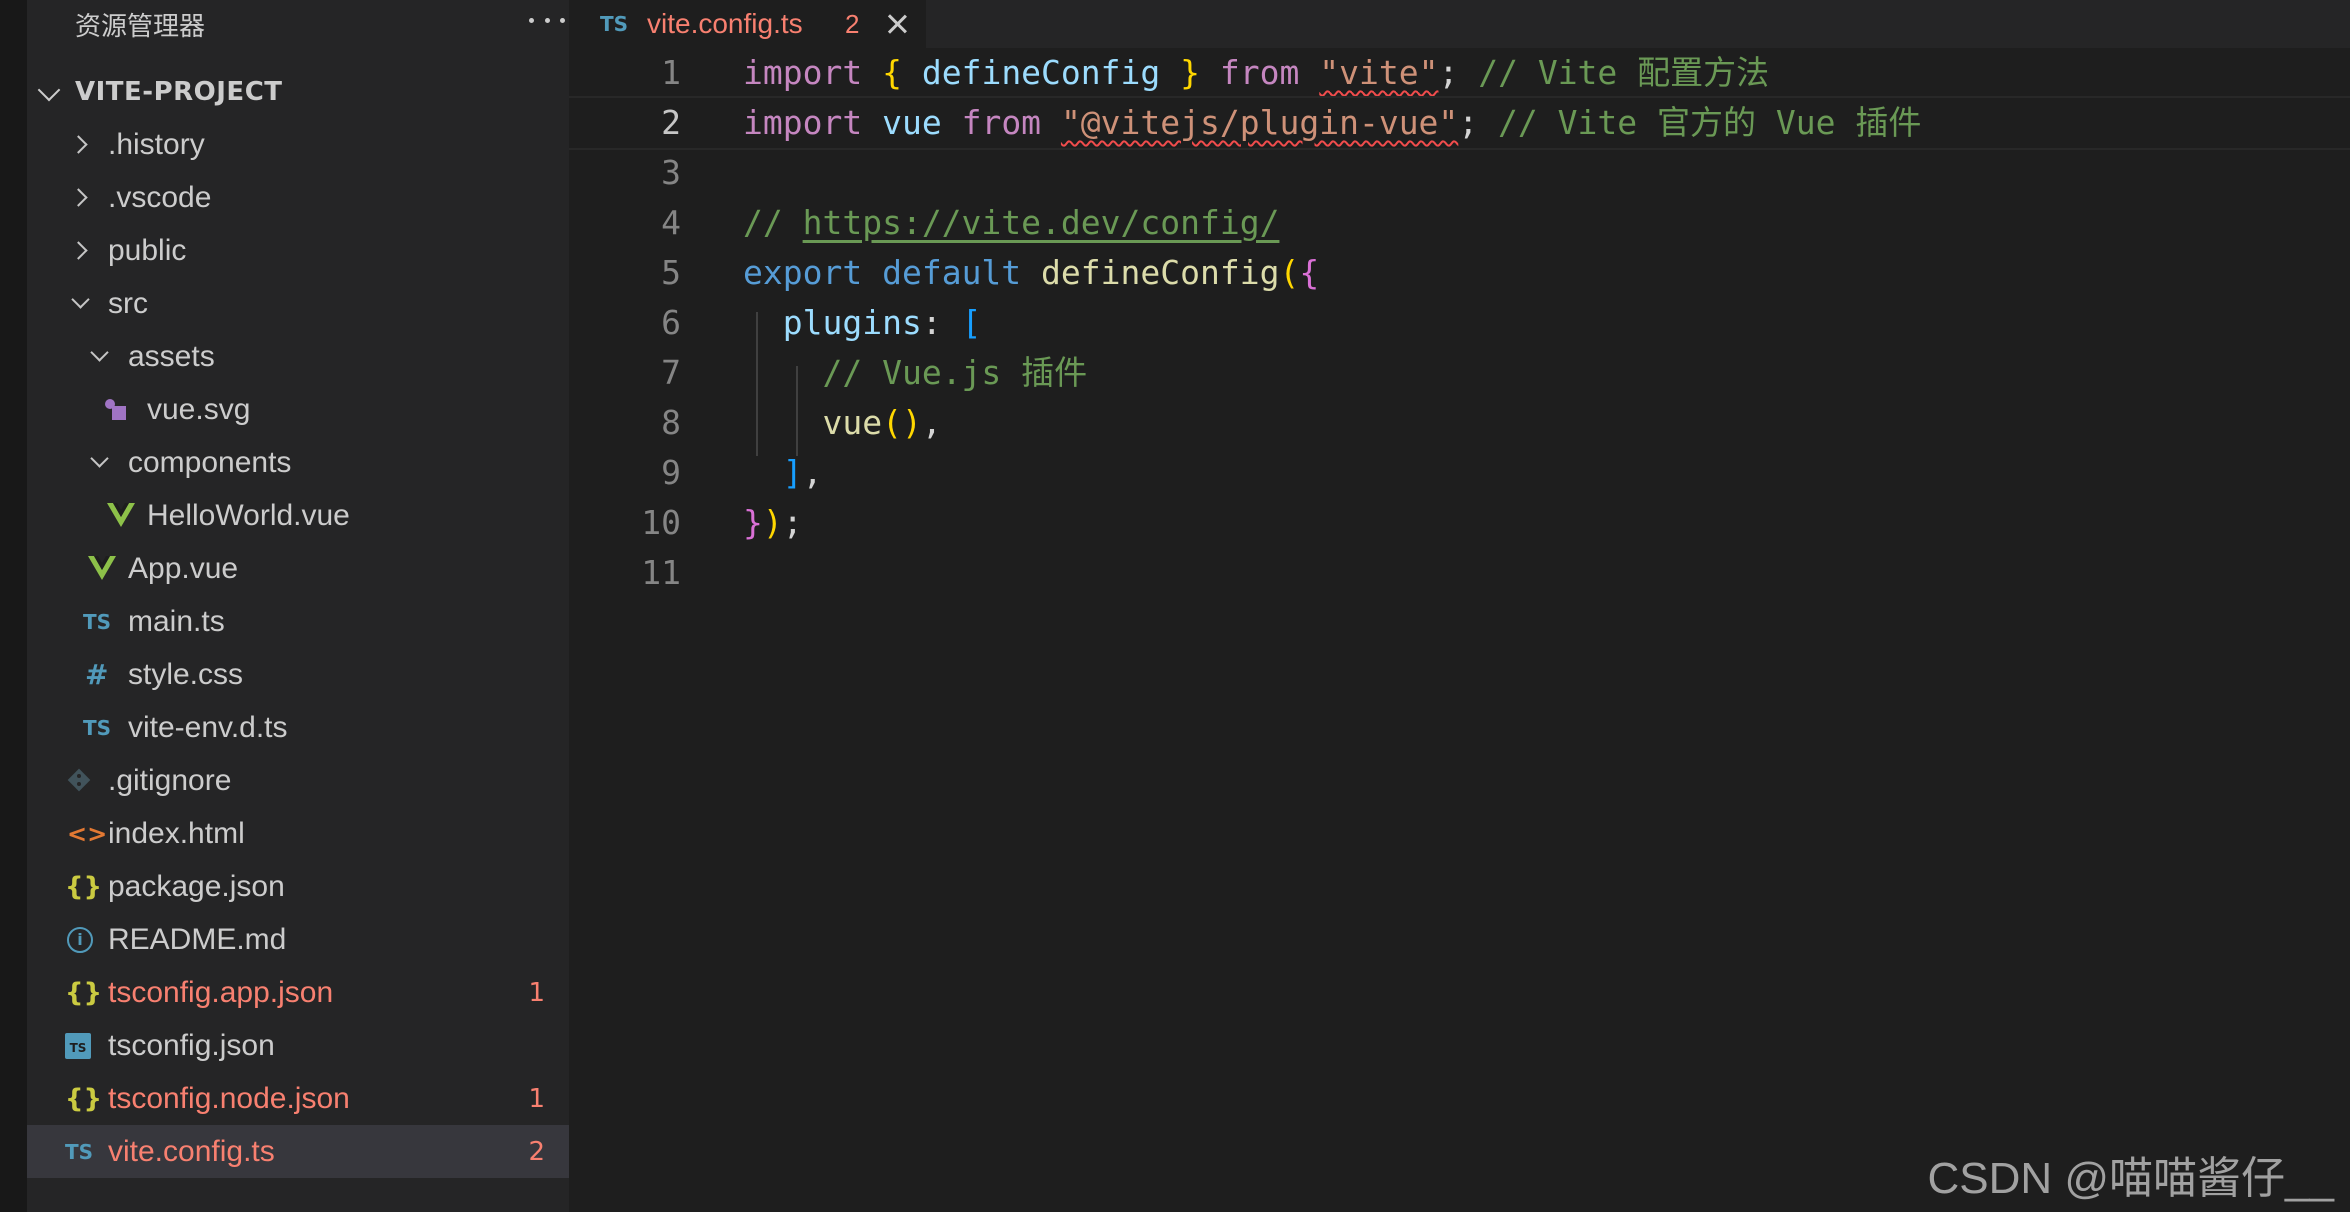 This screenshot has height=1212, width=2350. I want to click on line-number: 7, so click(671, 372).